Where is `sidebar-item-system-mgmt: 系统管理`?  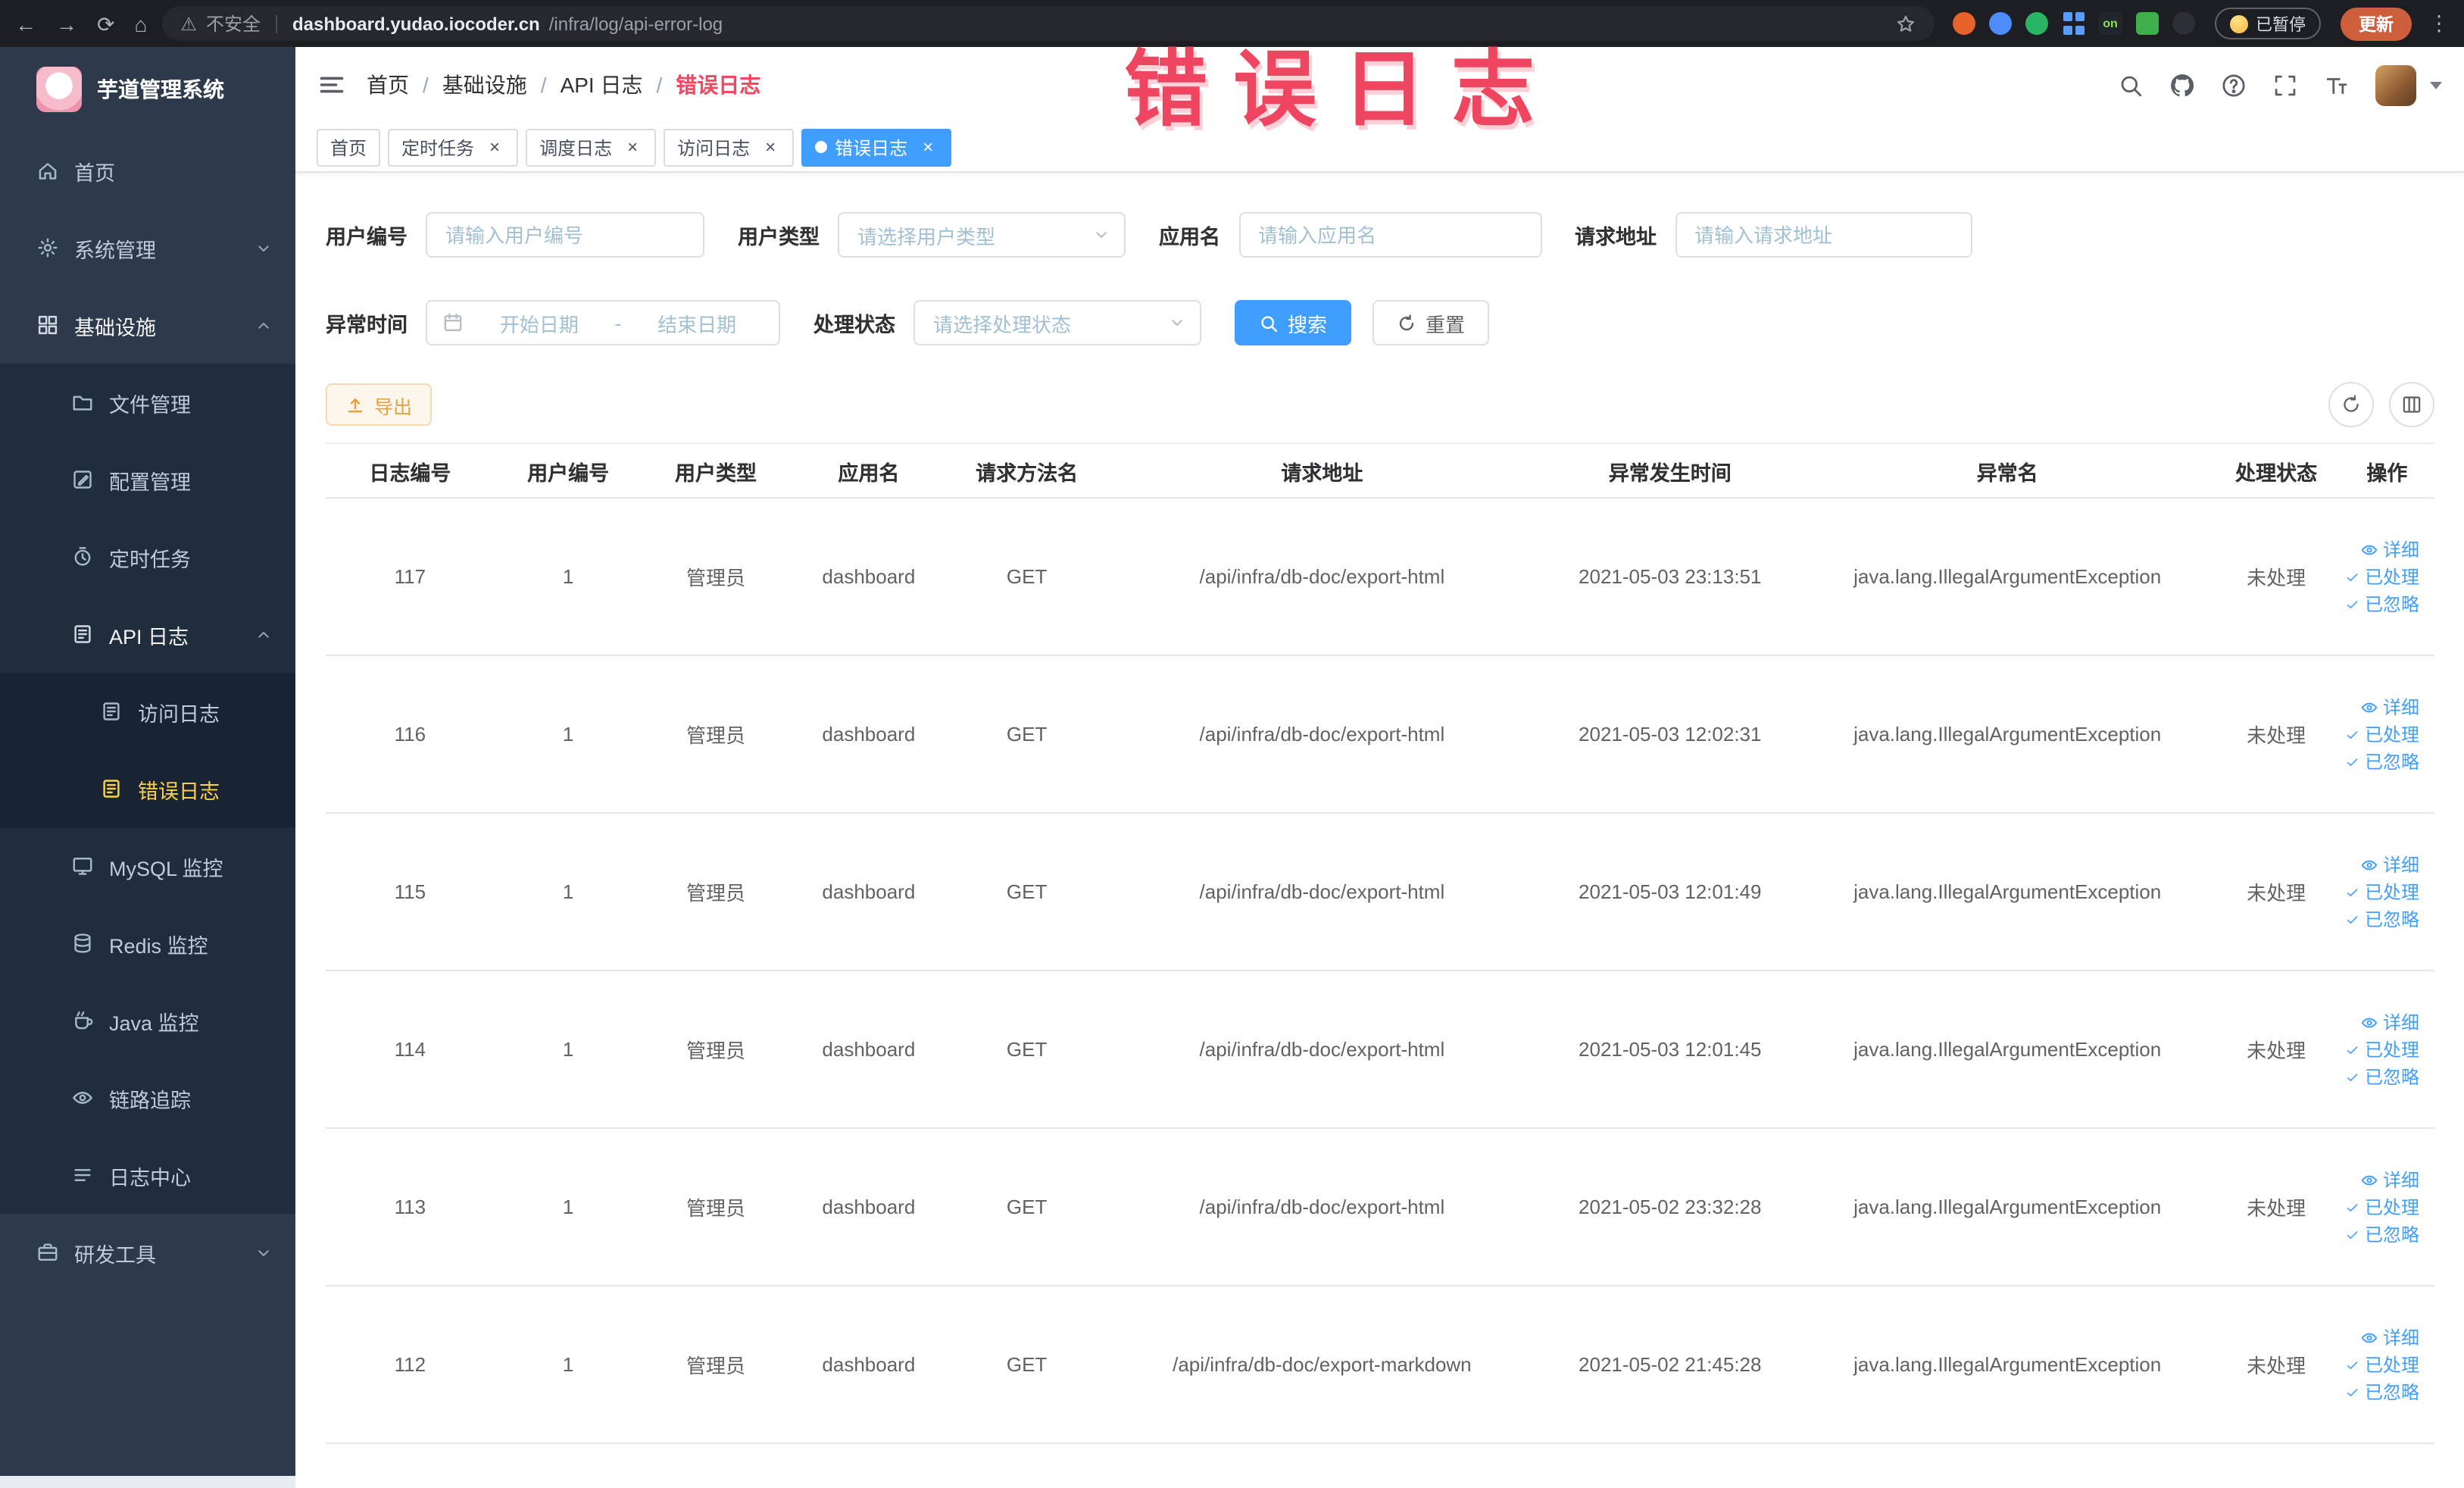 sidebar-item-system-mgmt: 系统管理 is located at coordinates (147, 248).